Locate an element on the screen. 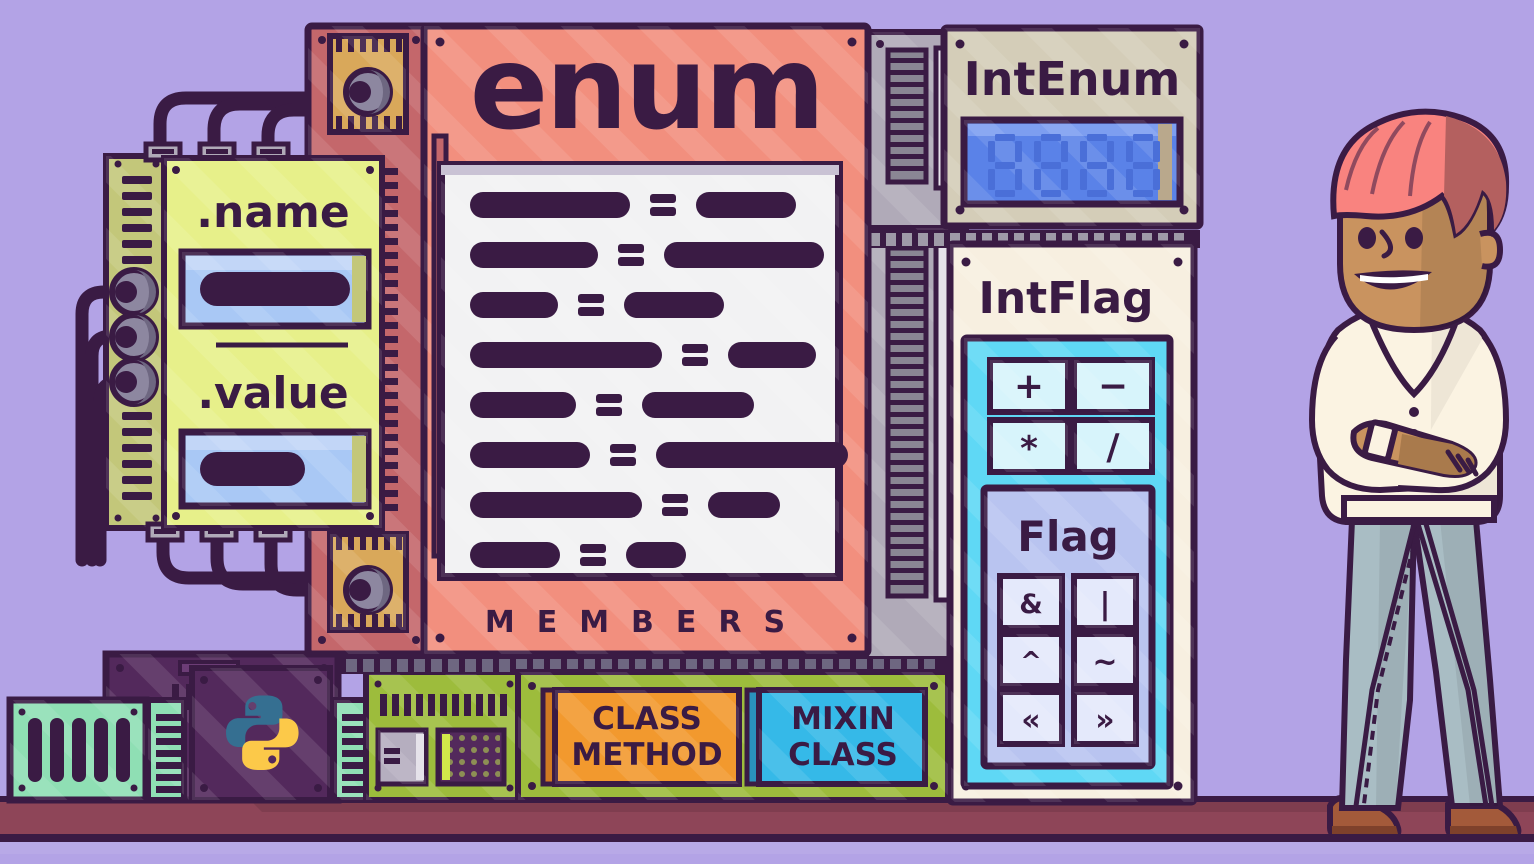 This screenshot has width=1534, height=864. key-shift-left-label: « is located at coordinates (1030, 720).